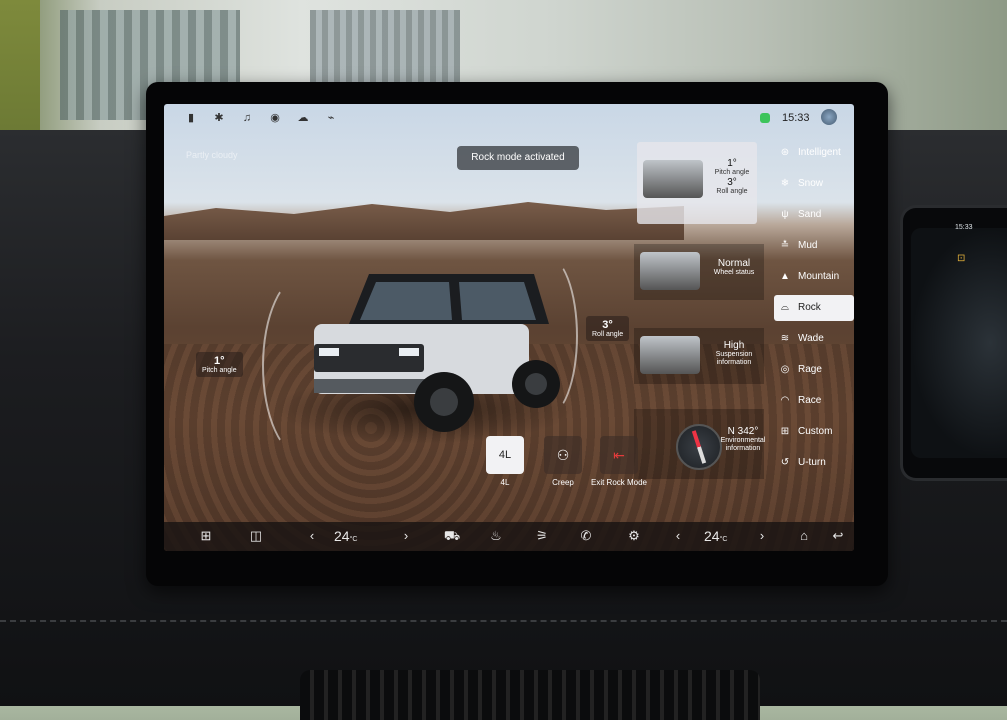 This screenshot has height=720, width=1007. I want to click on pitch-arc, so click(304, 366).